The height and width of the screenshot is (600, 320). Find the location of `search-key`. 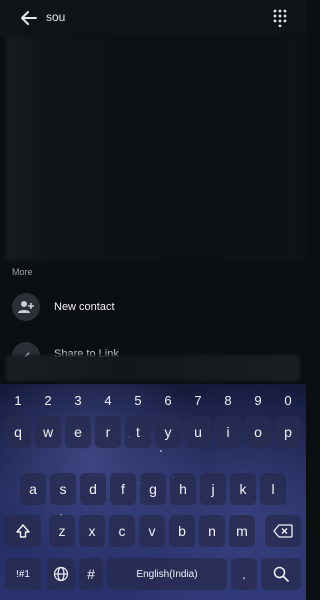

search-key is located at coordinates (281, 574).